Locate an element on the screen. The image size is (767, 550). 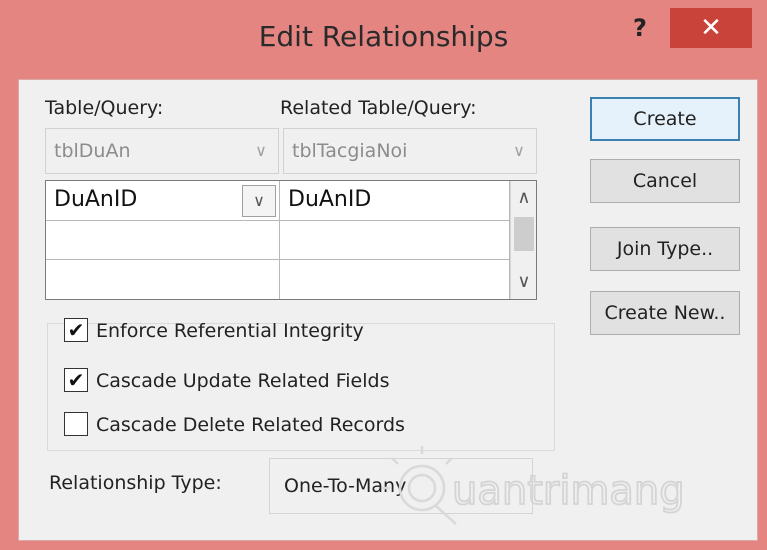
related-table-query-select: tblTacgiaNoi ∨ is located at coordinates (410, 151).